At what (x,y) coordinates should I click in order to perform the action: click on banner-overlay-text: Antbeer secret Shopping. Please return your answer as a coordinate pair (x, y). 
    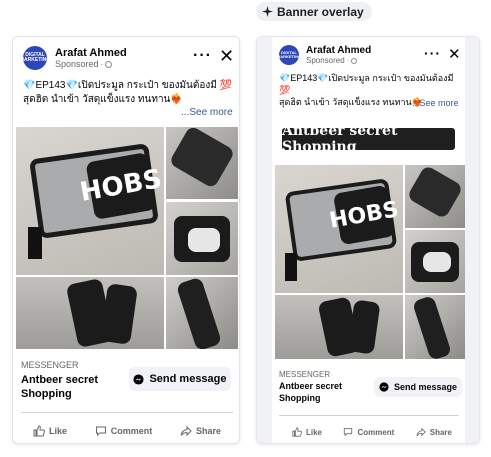
    Looking at the image, I should click on (368, 139).